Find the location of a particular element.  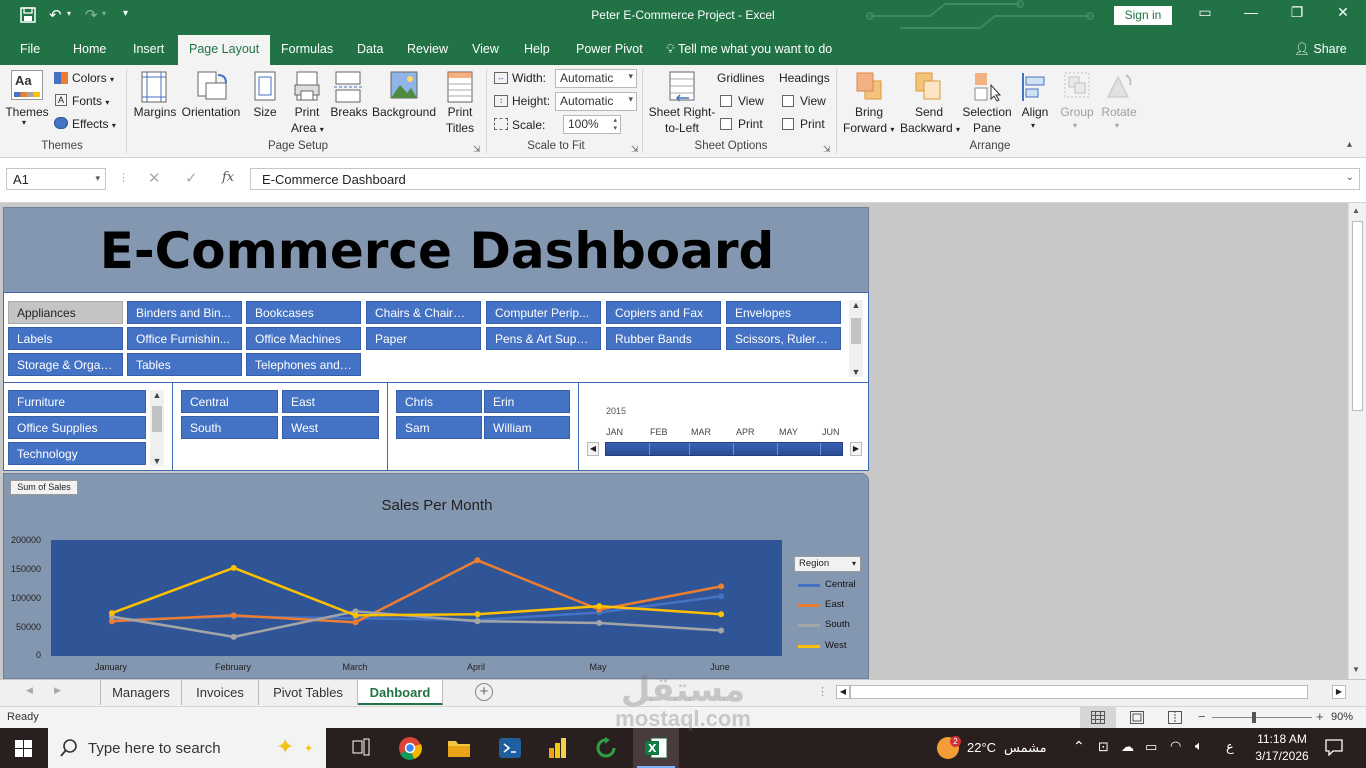

orientation-button: Orientation is located at coordinates (211, 112).